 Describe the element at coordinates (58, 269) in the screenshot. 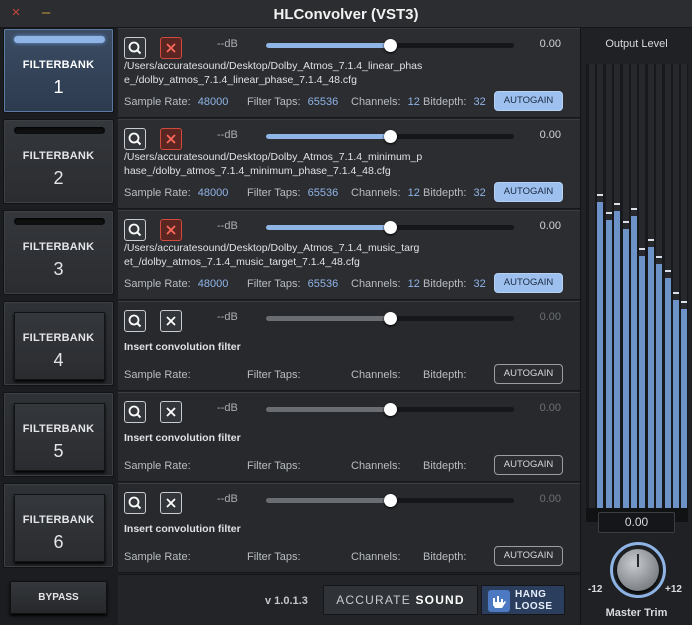

I see `filterbank-number: 3` at that location.